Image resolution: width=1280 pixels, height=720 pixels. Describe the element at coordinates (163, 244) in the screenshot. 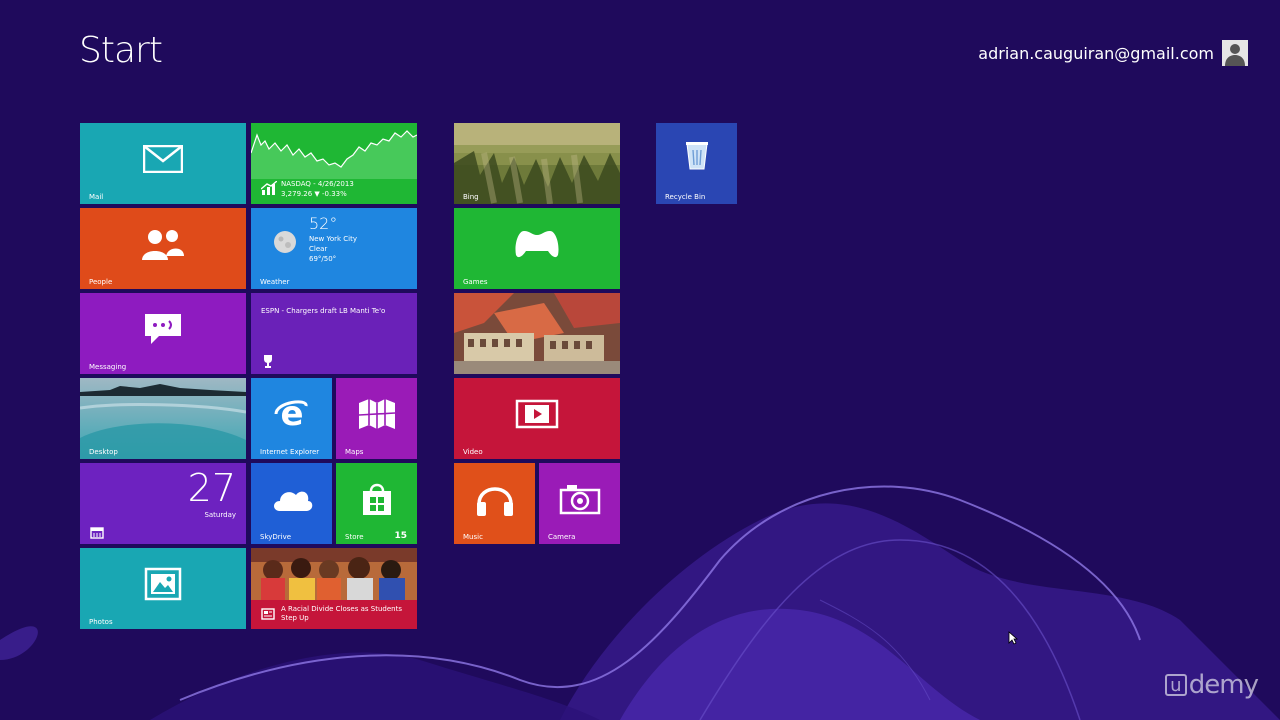

I see `people-icon` at that location.